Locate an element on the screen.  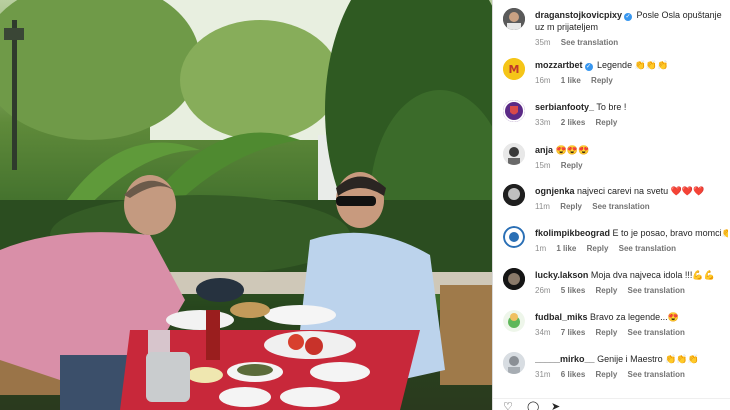
comment-likes: 6 likes is located at coordinates (573, 374).